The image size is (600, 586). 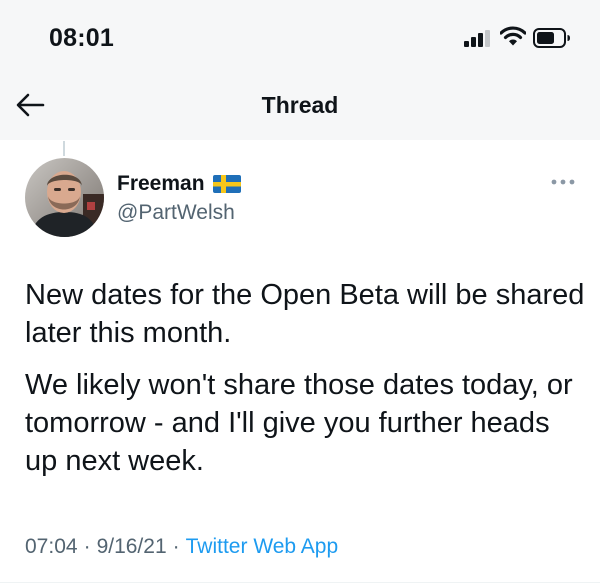 I want to click on page-title: Thread, so click(x=300, y=105).